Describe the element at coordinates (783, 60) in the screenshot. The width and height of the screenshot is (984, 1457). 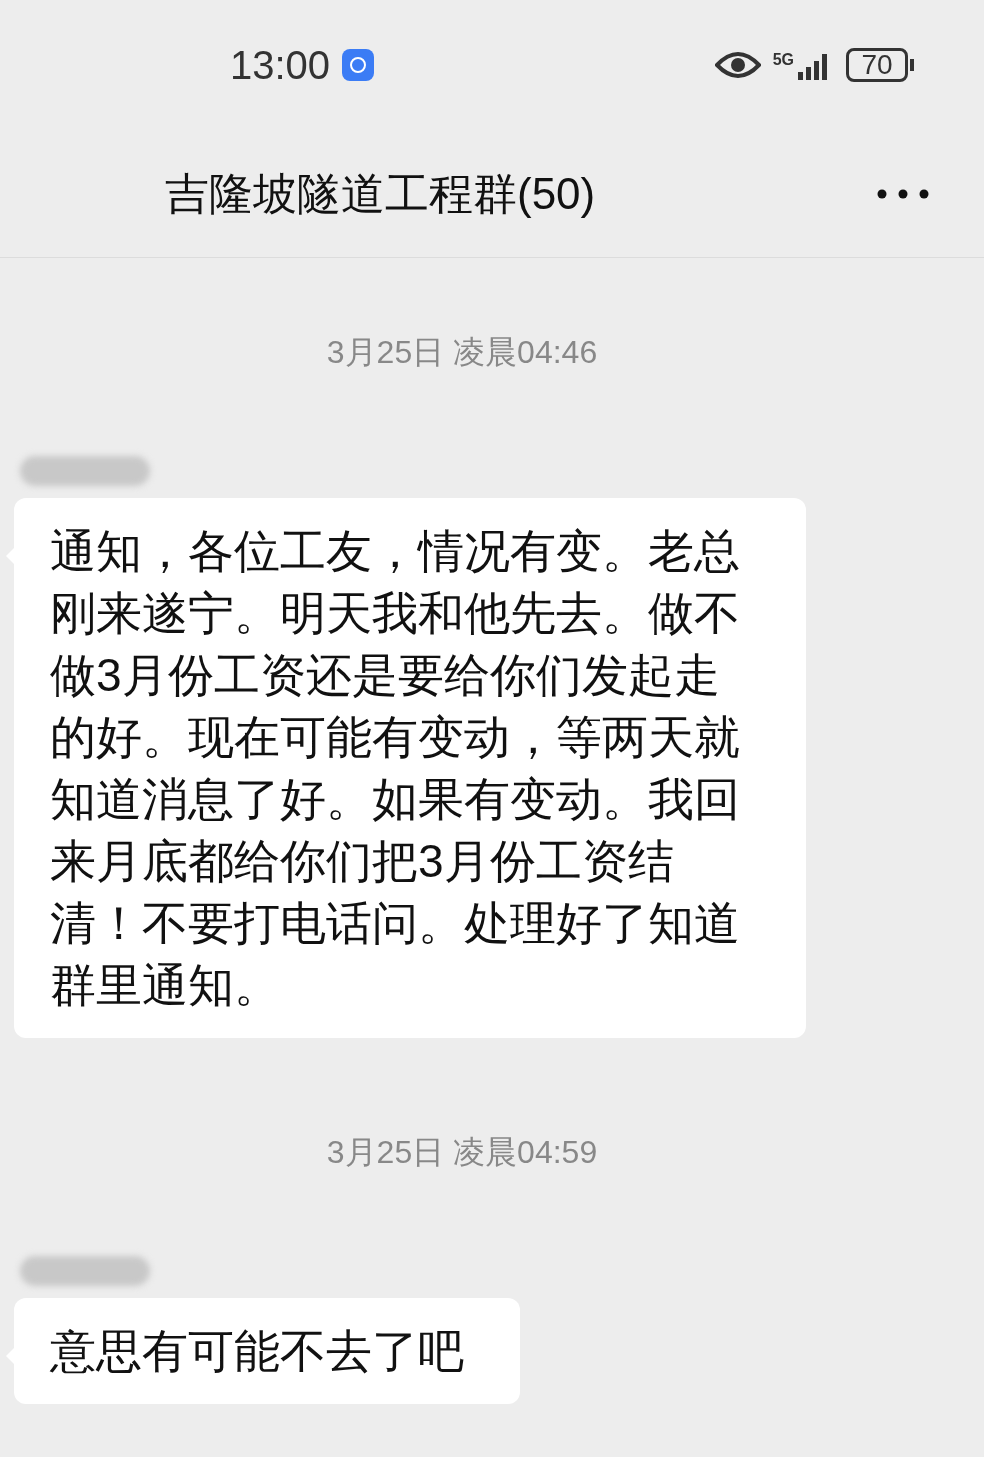
I see `network-type: 5G` at that location.